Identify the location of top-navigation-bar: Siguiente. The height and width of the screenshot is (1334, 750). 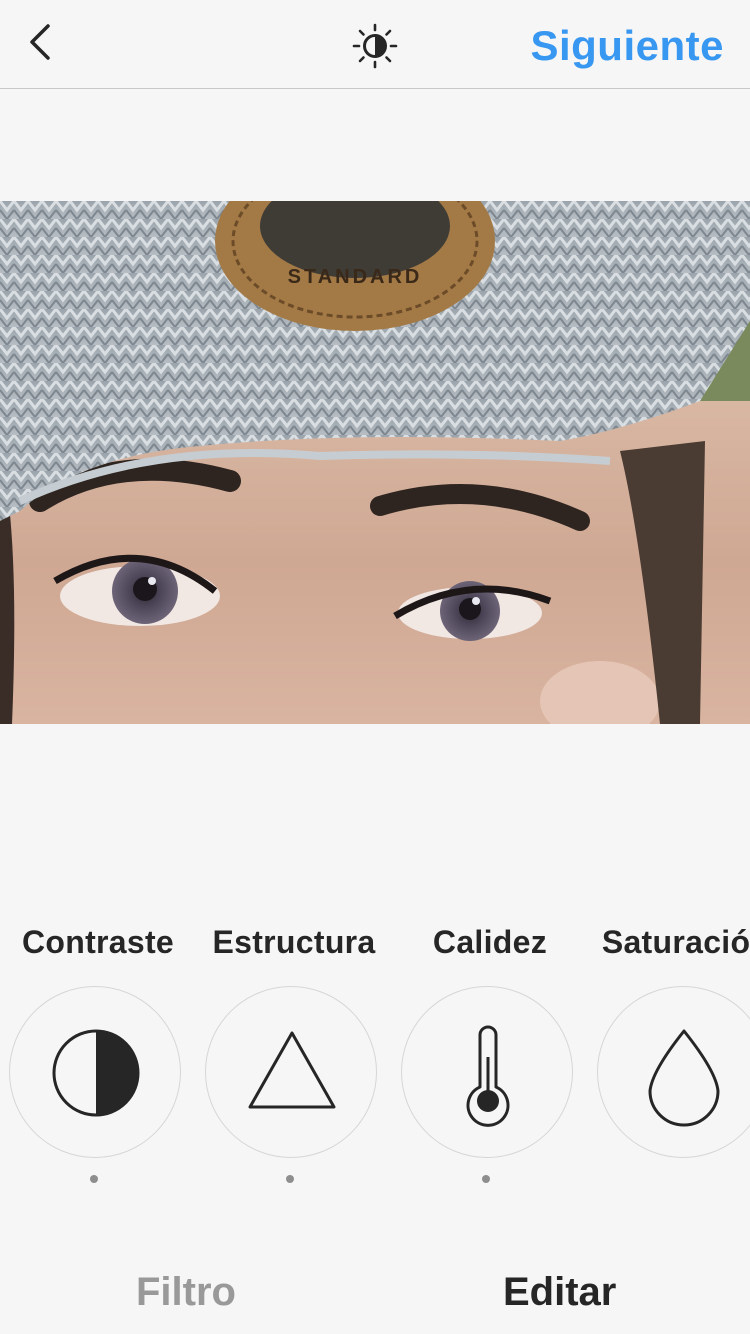
(375, 44).